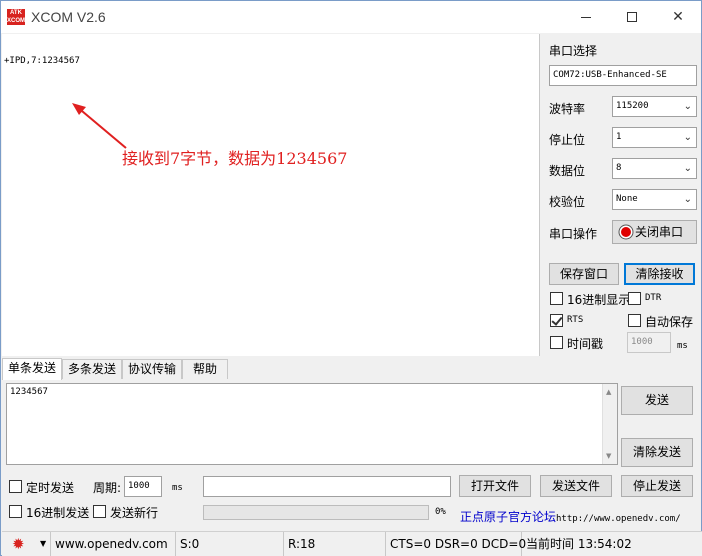  What do you see at coordinates (657, 452) in the screenshot?
I see `clear-send-button: 清除发送` at bounding box center [657, 452].